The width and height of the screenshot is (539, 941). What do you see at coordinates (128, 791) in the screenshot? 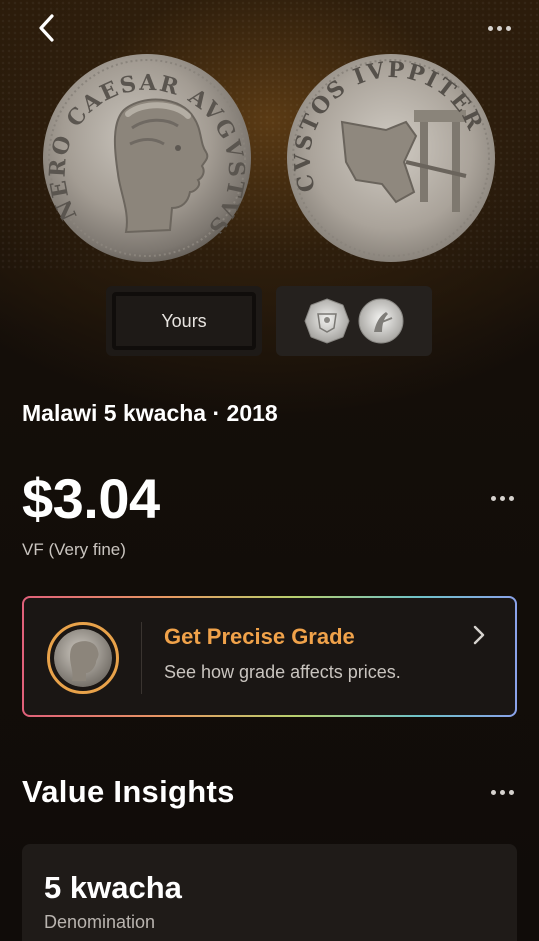
I see `value-insights-heading: Value Insights` at bounding box center [128, 791].